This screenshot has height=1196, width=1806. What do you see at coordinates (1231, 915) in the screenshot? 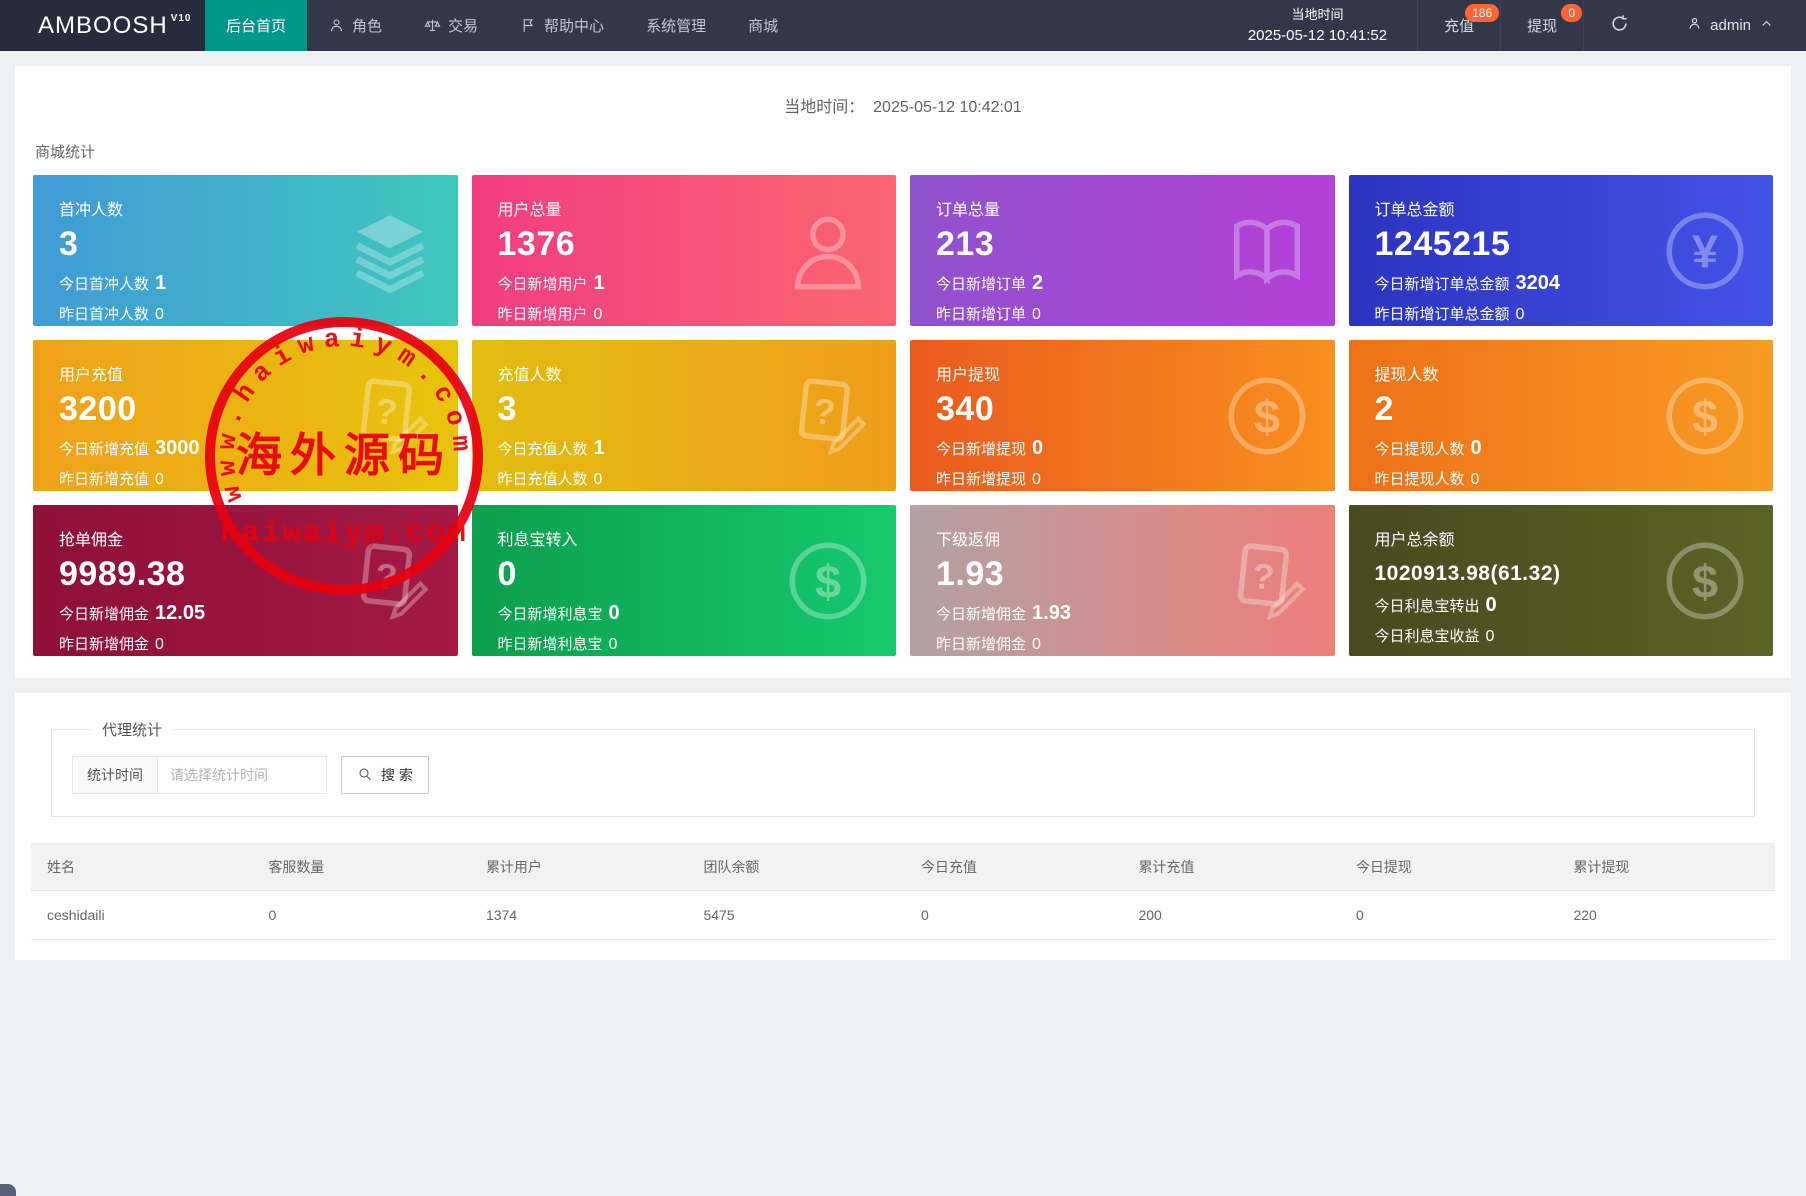
I see `table-cell: 200` at bounding box center [1231, 915].